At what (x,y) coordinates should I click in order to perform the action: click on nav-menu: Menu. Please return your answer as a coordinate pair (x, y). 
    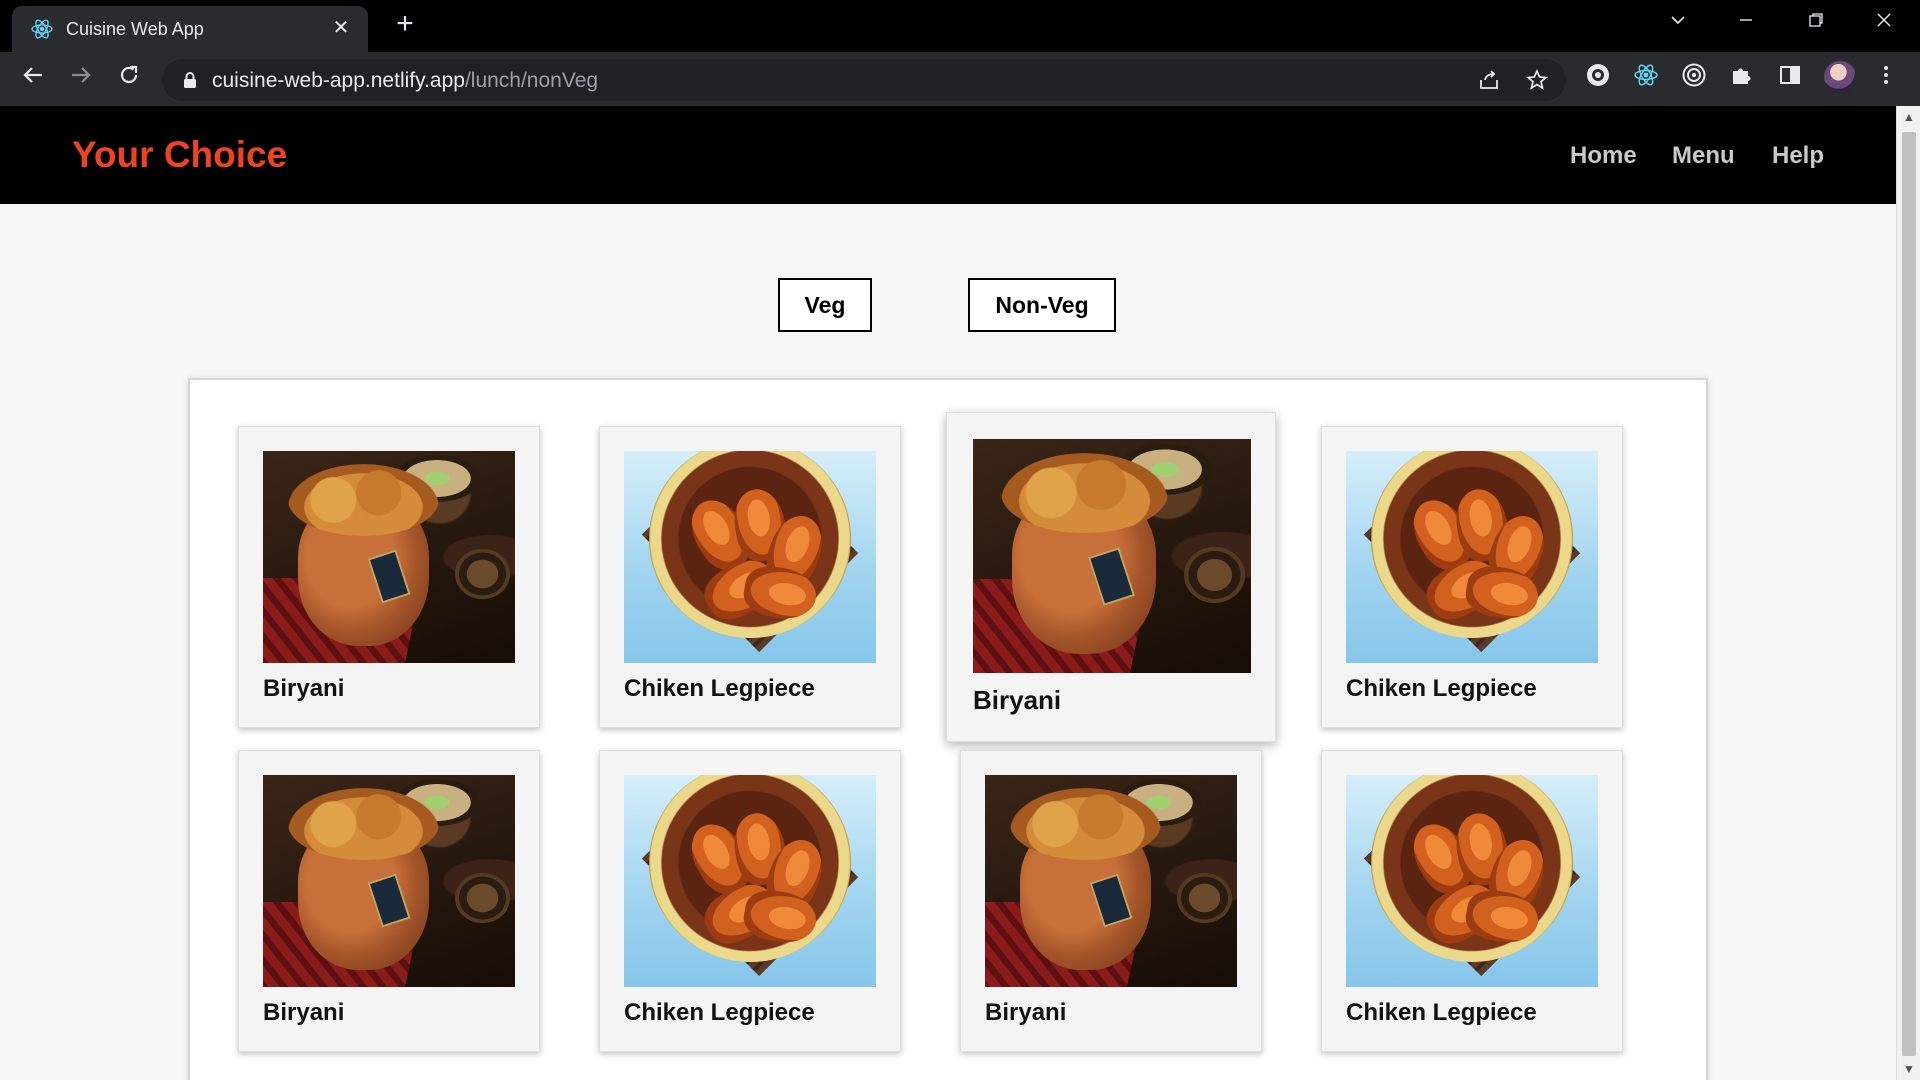
    Looking at the image, I should click on (1703, 156).